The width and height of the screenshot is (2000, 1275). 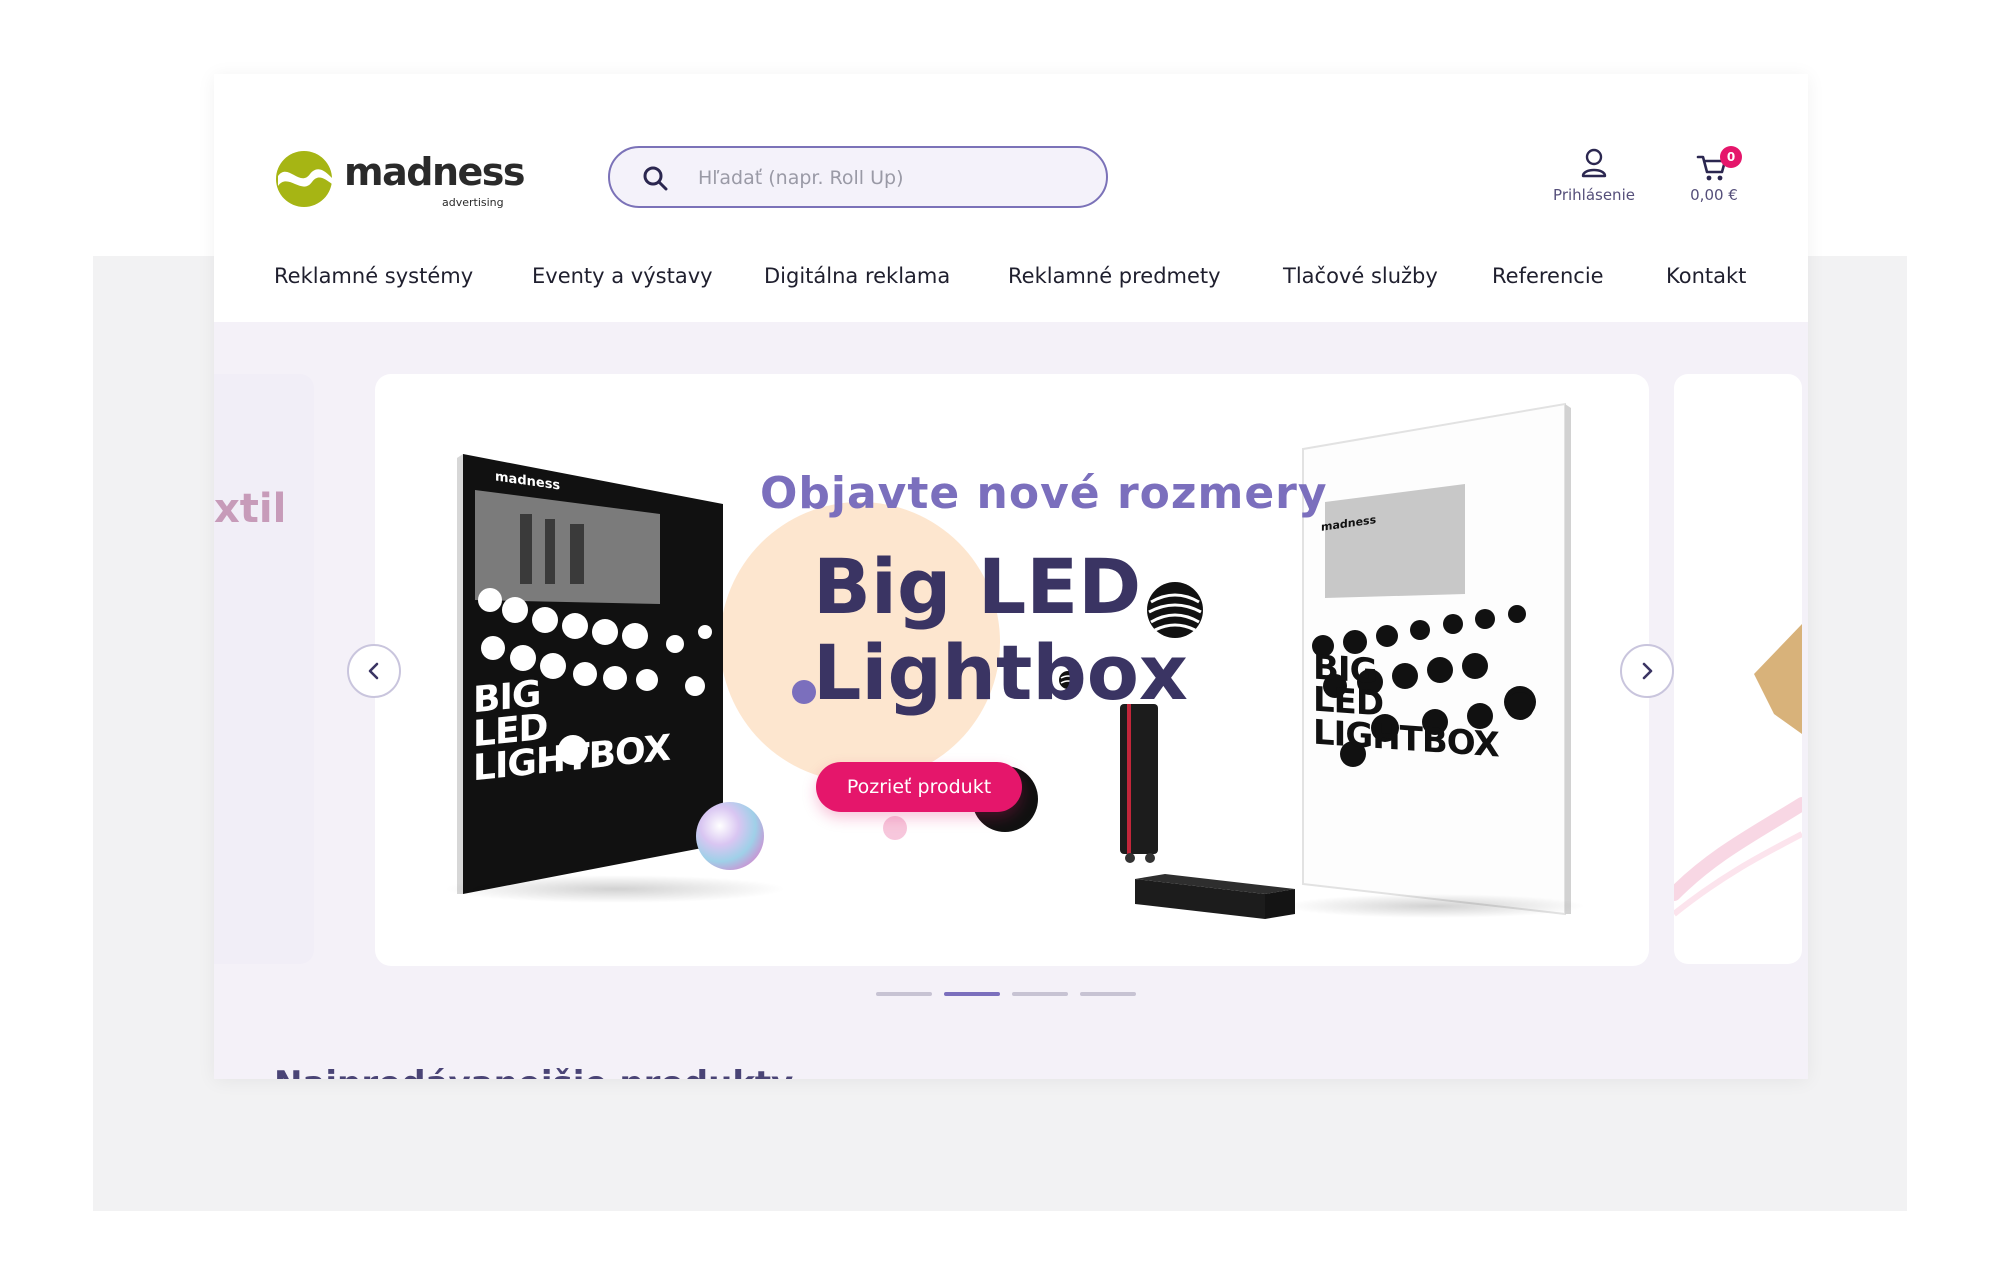 What do you see at coordinates (1731, 157) in the screenshot?
I see `cart-count-badge: 0` at bounding box center [1731, 157].